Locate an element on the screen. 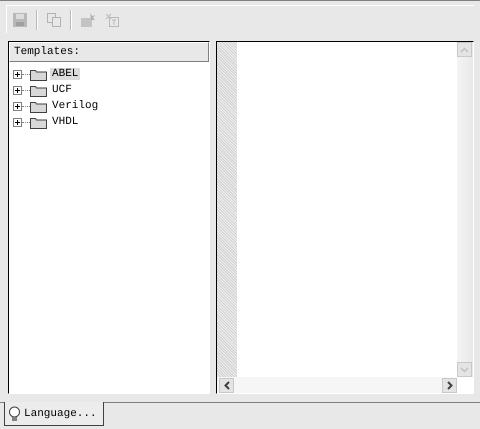 This screenshot has width=480, height=429. horizontal-scrollbar is located at coordinates (337, 385).